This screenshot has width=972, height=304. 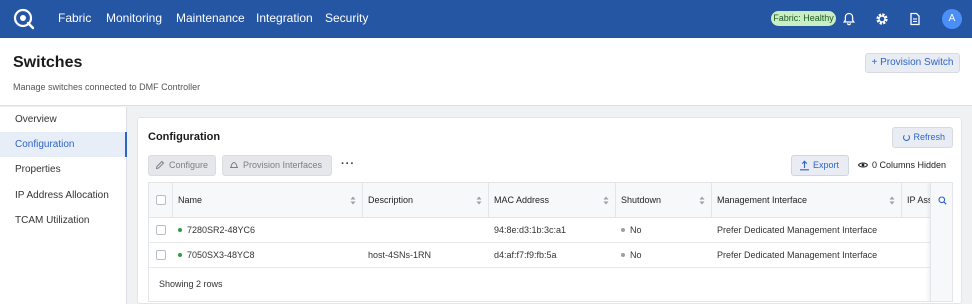 What do you see at coordinates (762, 200) in the screenshot?
I see `column-label: Management Interface` at bounding box center [762, 200].